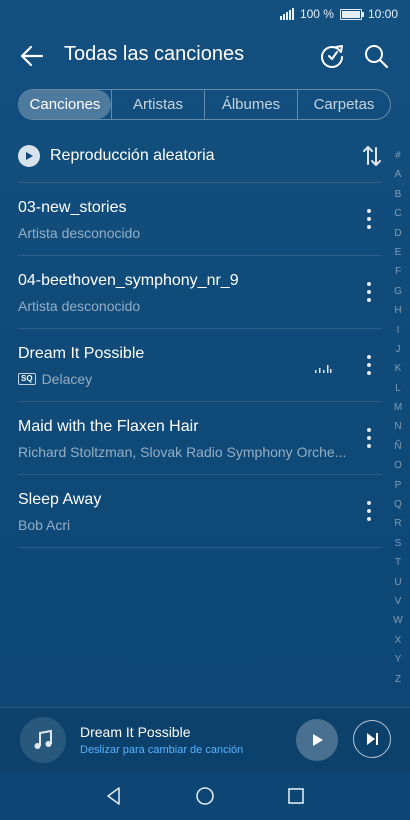 Image resolution: width=410 pixels, height=820 pixels. Describe the element at coordinates (397, 582) in the screenshot. I see `alphabet-index-letter: U` at that location.